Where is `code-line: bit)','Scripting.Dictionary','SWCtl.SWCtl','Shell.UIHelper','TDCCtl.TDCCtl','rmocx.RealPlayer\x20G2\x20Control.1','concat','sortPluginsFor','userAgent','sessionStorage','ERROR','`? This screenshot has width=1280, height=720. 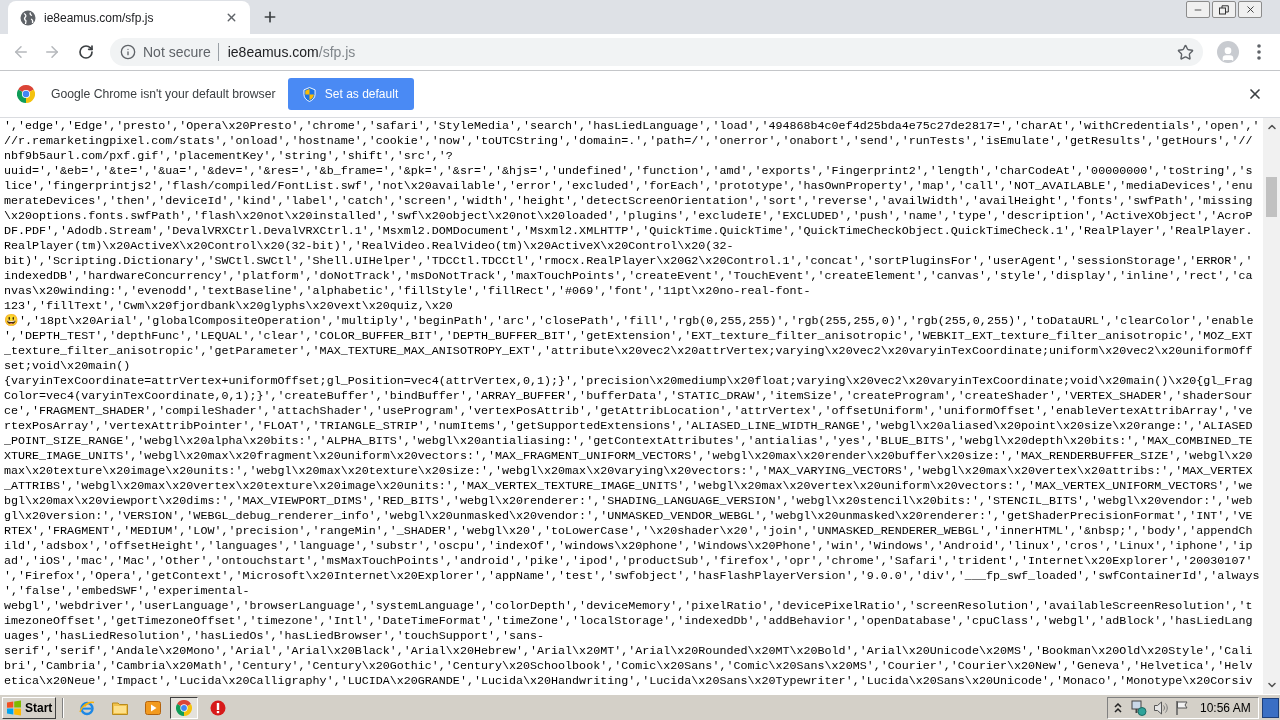 code-line: bit)','Scripting.Dictionary','SWCtl.SWCtl','Shell.UIHelper','TDCCtl.TDCCtl','rmocx.RealPlayer\x20G2\x20Control.1','concat','sortPluginsFor','userAgent','sessionStorage','ERROR',' is located at coordinates (628, 261).